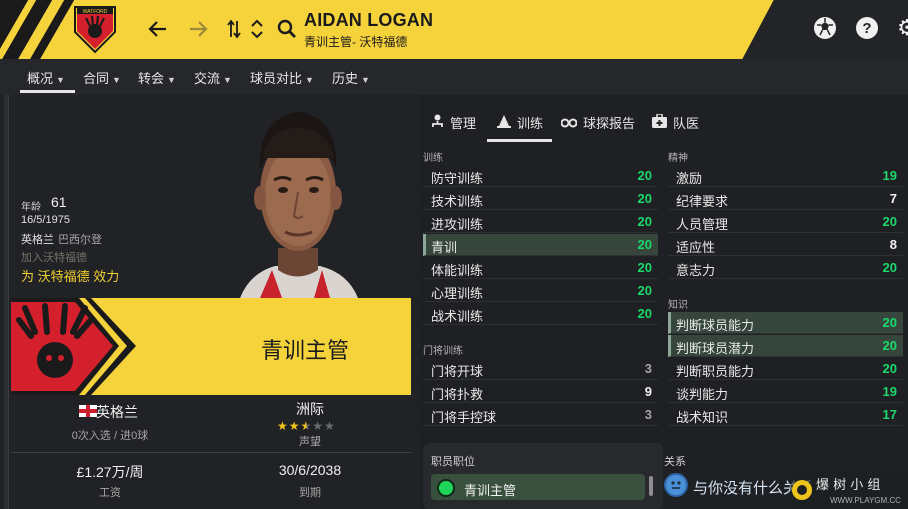 The height and width of the screenshot is (509, 908). I want to click on scrollbar, so click(651, 486).